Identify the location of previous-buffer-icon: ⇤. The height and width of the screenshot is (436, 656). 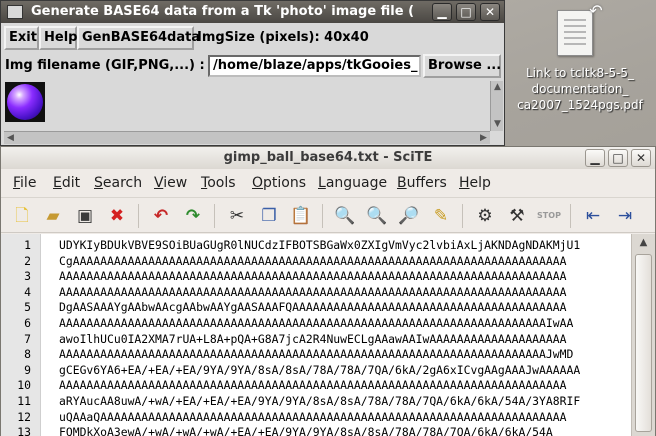
(593, 216).